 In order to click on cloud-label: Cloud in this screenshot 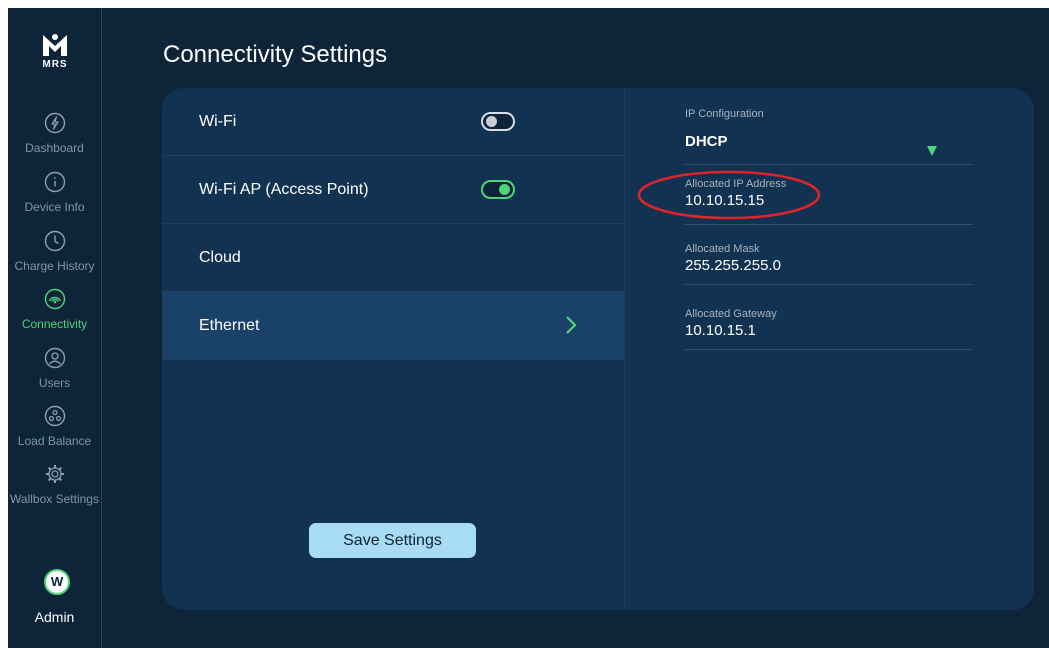, I will do `click(220, 257)`.